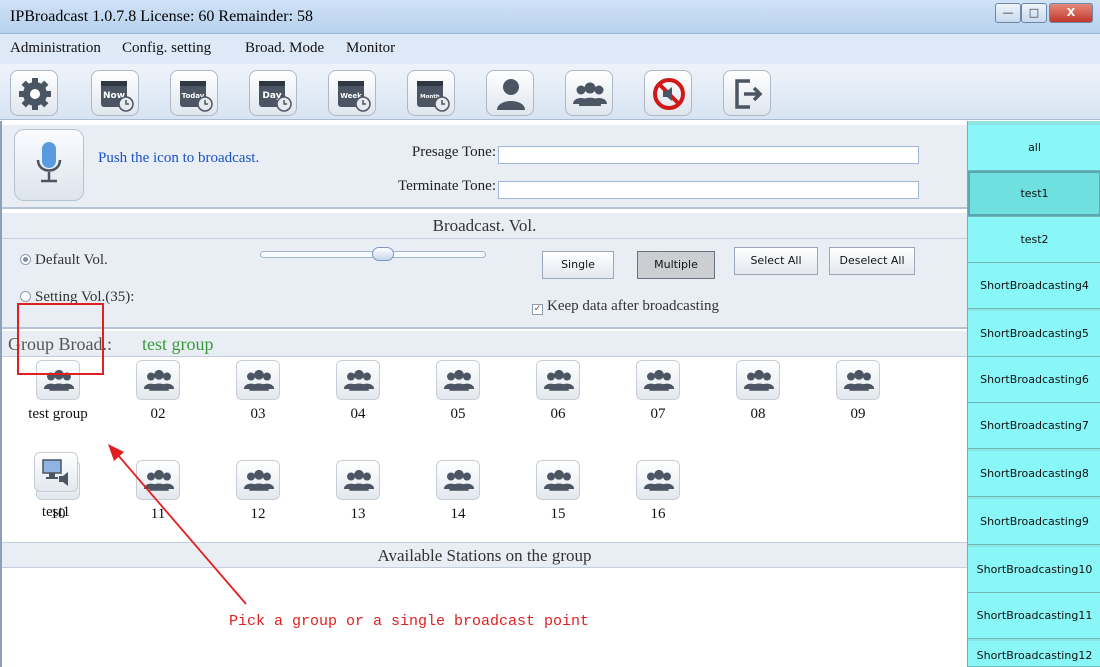  What do you see at coordinates (1034, 380) in the screenshot?
I see `sidebar-item: ShortBroadcasting6` at bounding box center [1034, 380].